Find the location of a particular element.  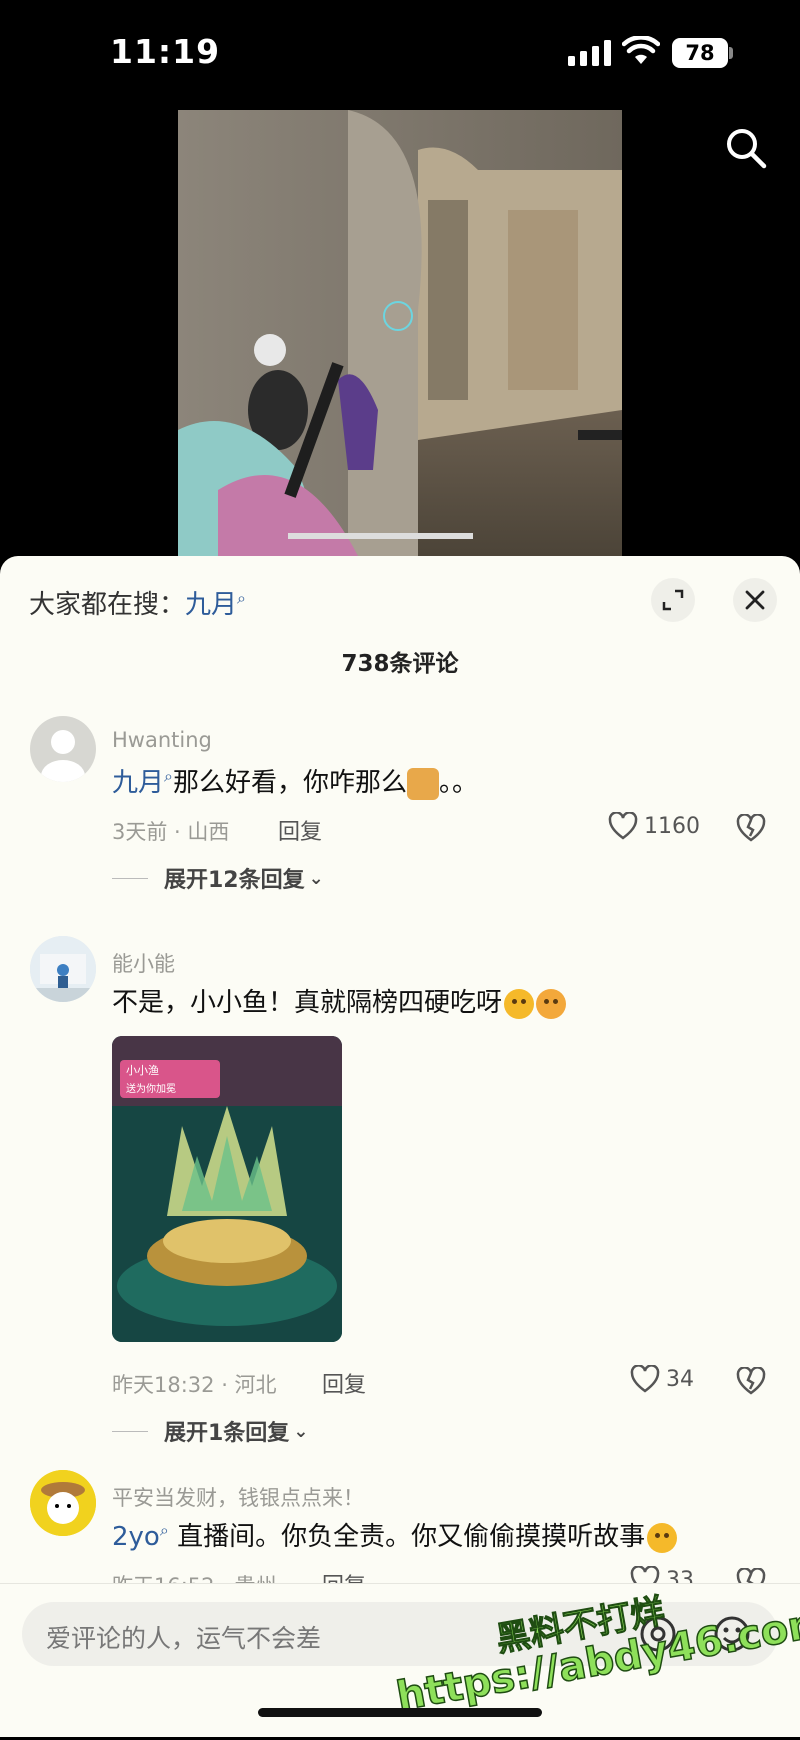

like-count: 1160 is located at coordinates (672, 826).